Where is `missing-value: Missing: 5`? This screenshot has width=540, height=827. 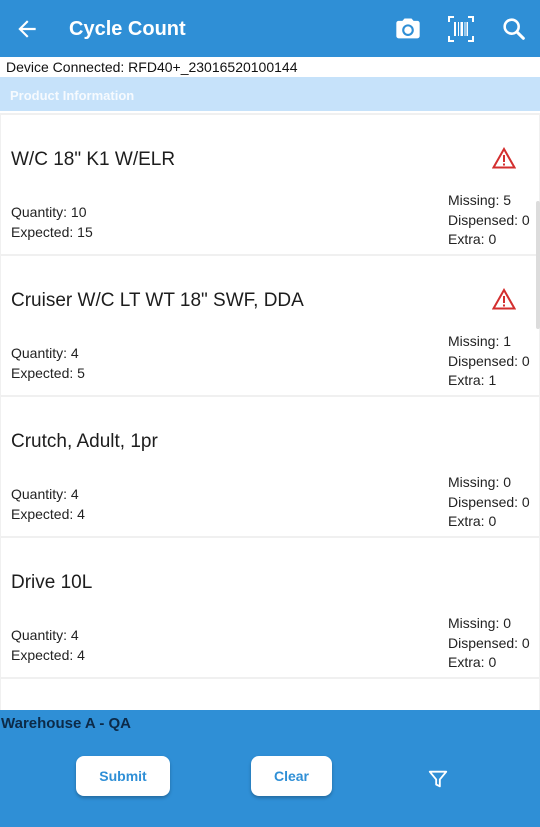 missing-value: Missing: 5 is located at coordinates (480, 200).